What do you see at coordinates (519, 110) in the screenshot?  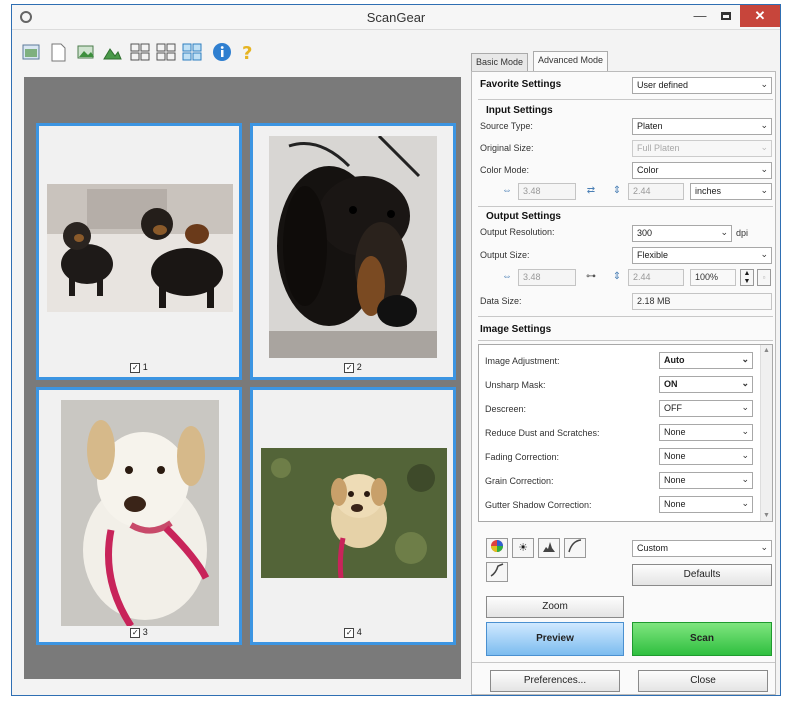 I see `input-settings-heading: Input Settings` at bounding box center [519, 110].